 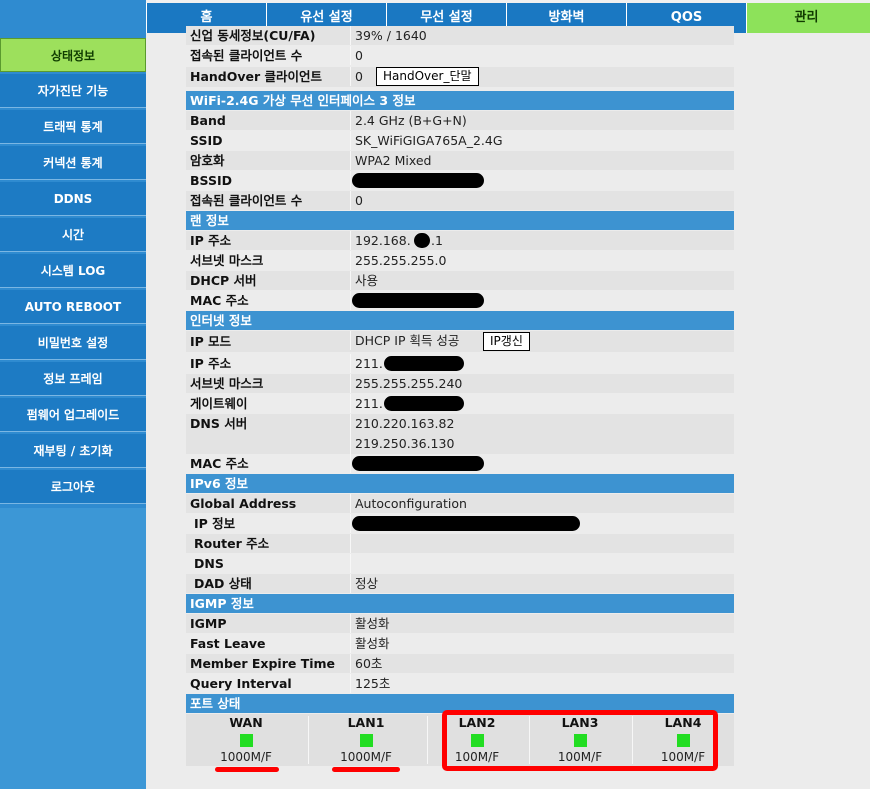 What do you see at coordinates (73, 271) in the screenshot?
I see `sidebar-item-system-log: 시스템 LOG` at bounding box center [73, 271].